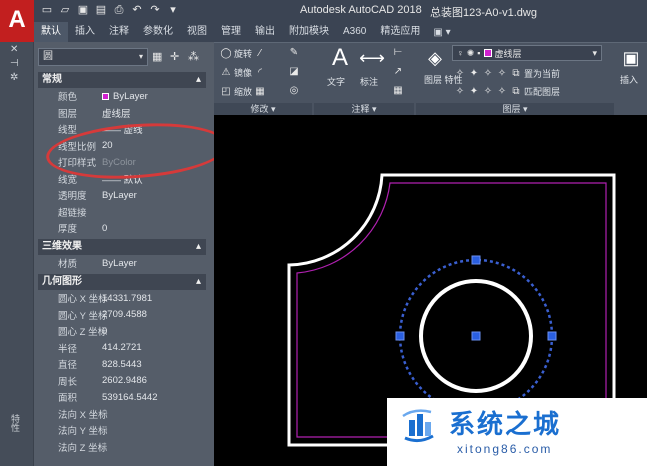  Describe the element at coordinates (476, 260) in the screenshot. I see `grip-top` at that location.